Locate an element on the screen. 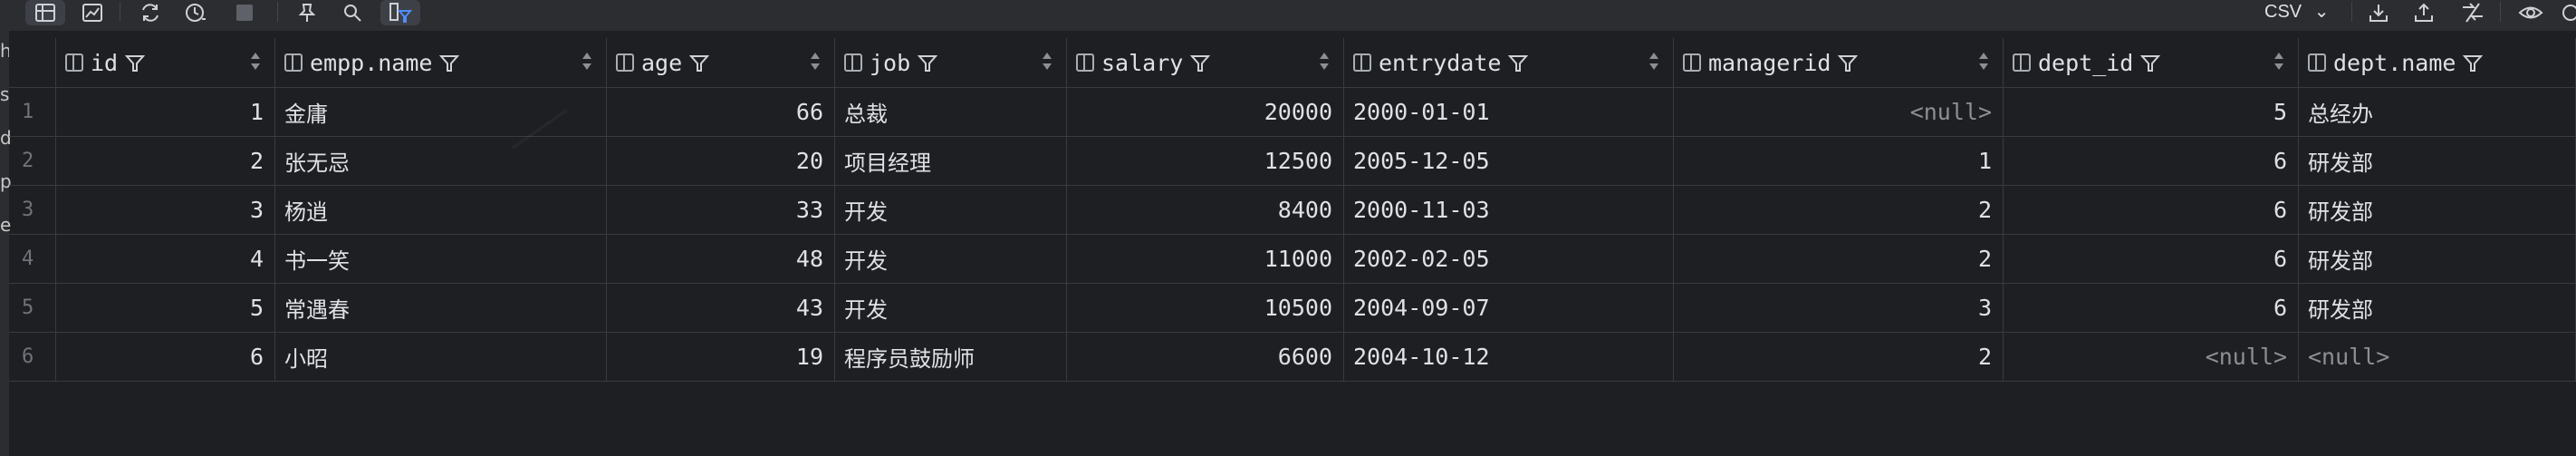  cell-empp-name: 书一笑 is located at coordinates (441, 259).